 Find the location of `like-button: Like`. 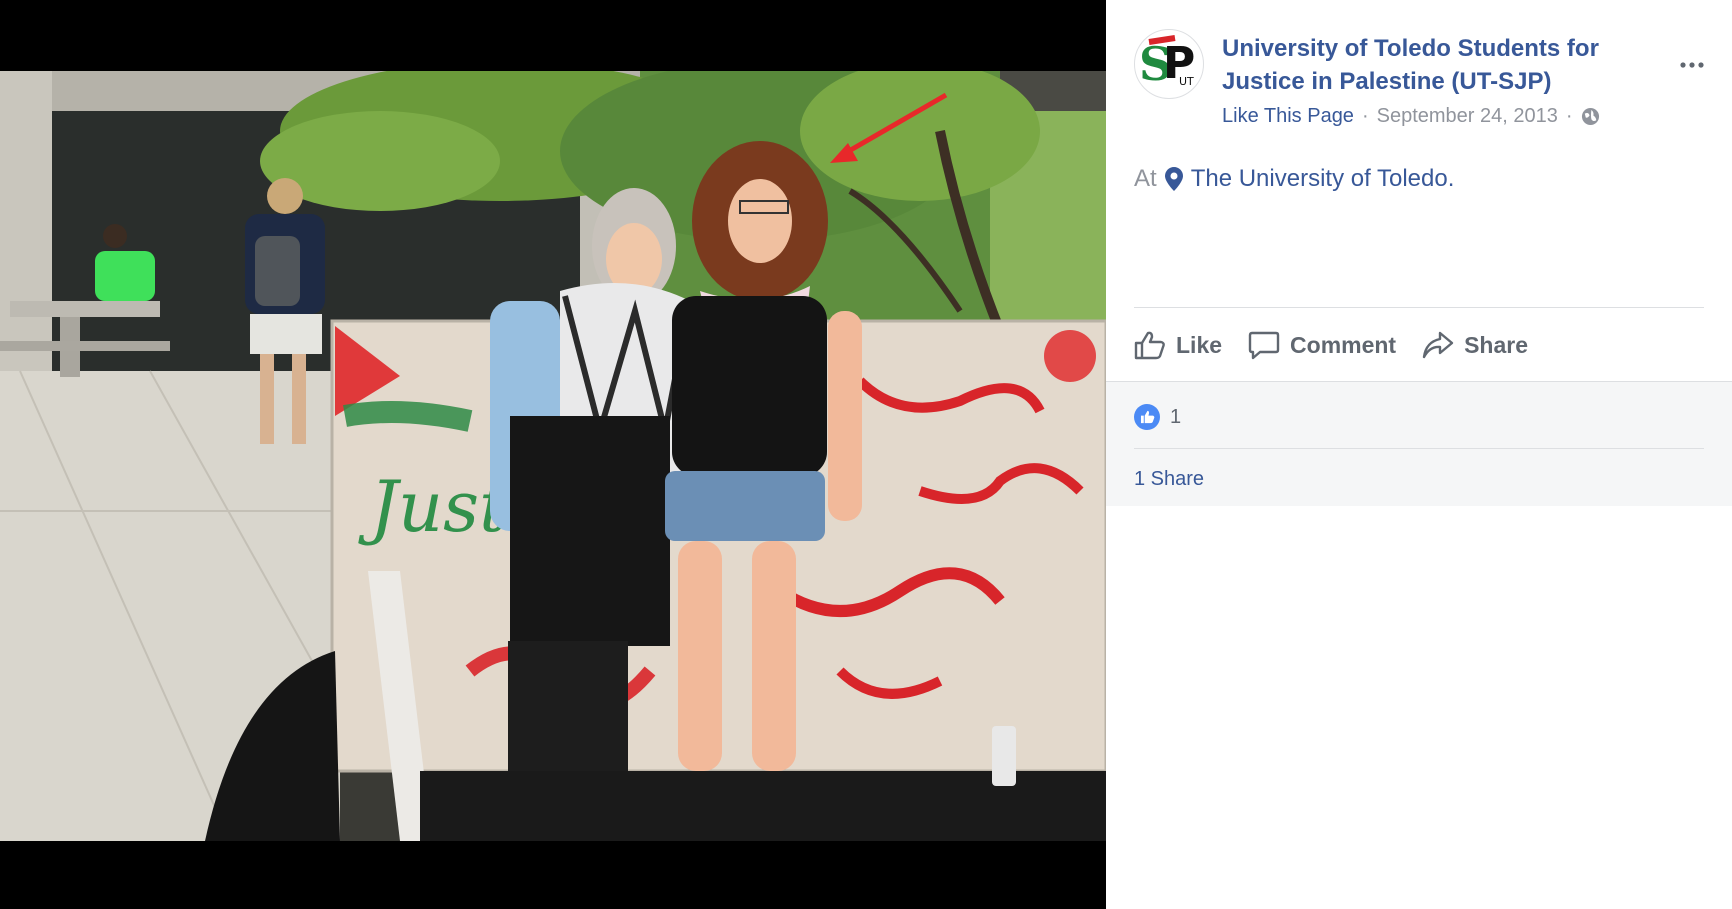

like-button: Like is located at coordinates (1178, 345).